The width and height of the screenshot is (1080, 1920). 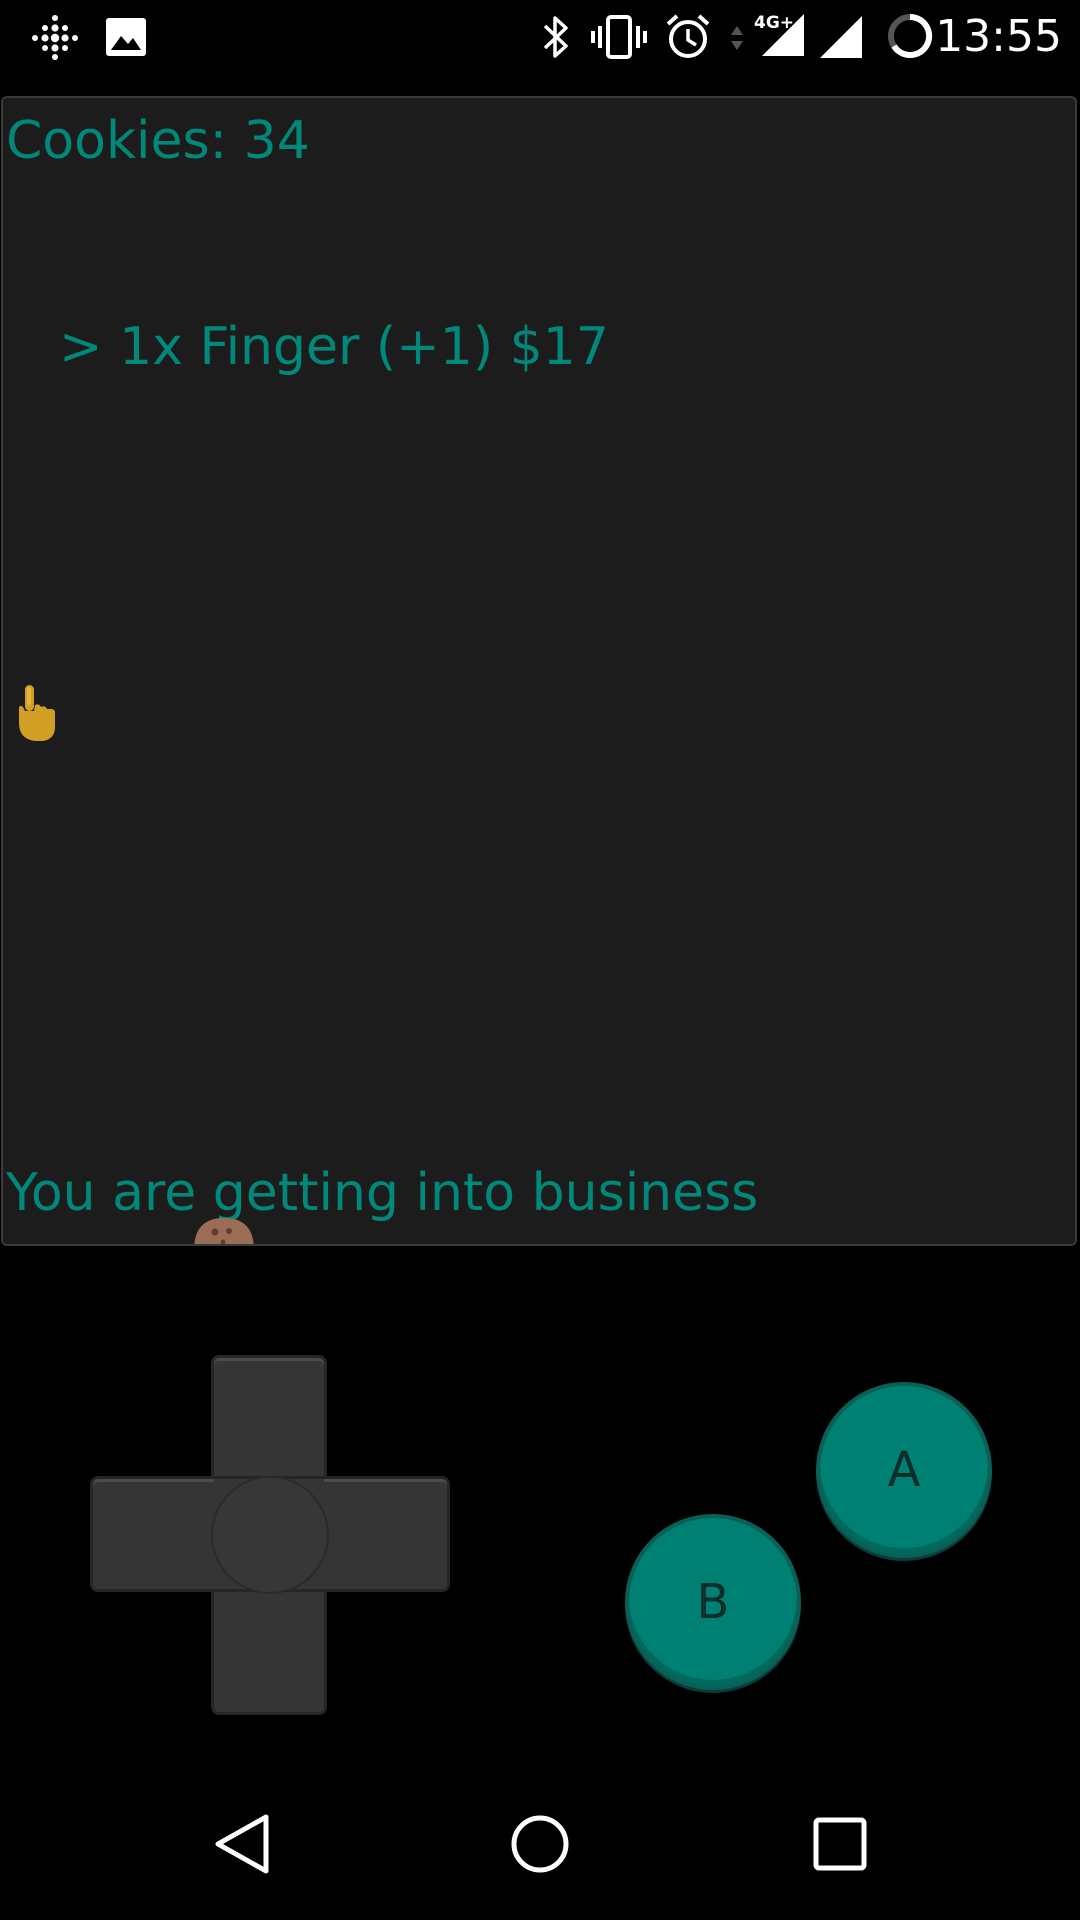 I want to click on cookie-icon, so click(x=224, y=1231).